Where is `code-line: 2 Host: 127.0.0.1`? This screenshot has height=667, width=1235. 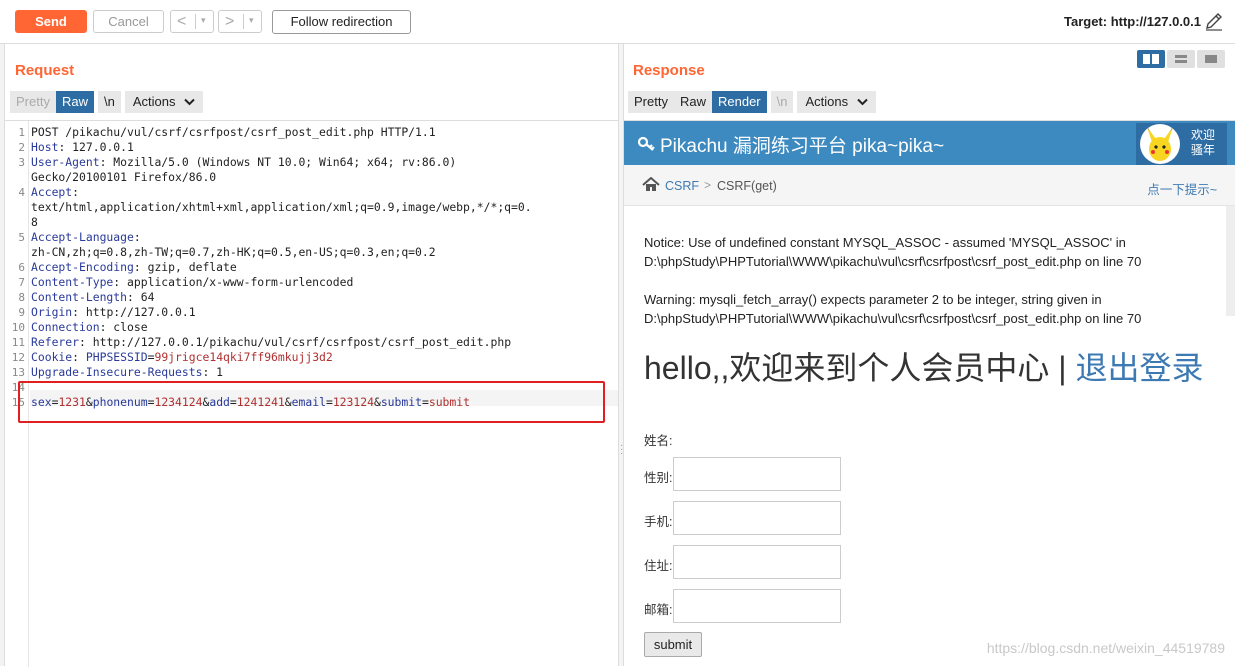
code-line: 2 Host: 127.0.0.1 is located at coordinates (311, 147).